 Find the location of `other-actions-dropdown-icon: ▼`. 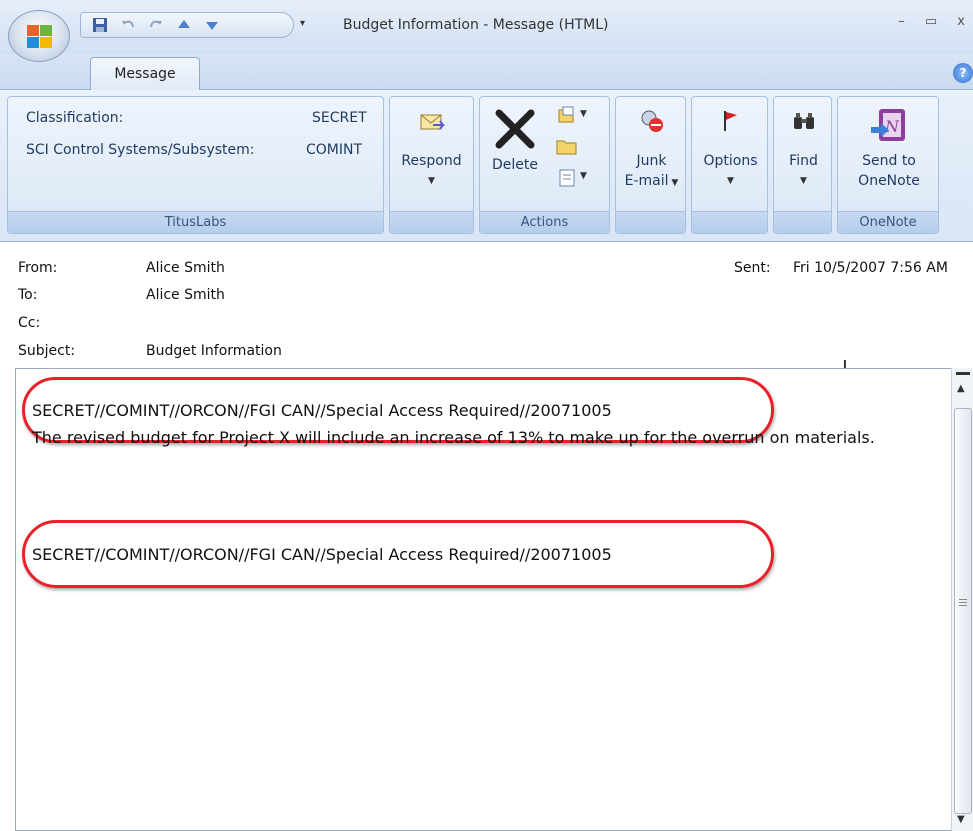

other-actions-dropdown-icon: ▼ is located at coordinates (583, 176).